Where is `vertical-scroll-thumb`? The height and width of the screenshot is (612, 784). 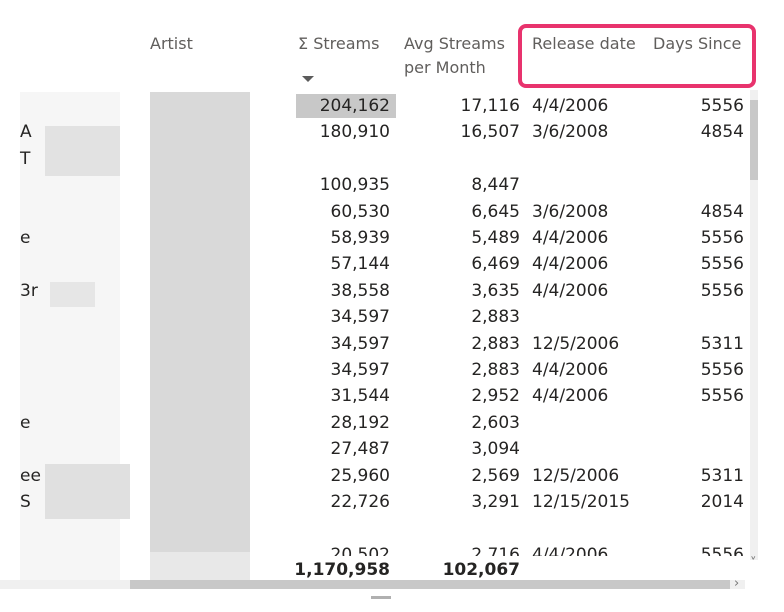 vertical-scroll-thumb is located at coordinates (754, 140).